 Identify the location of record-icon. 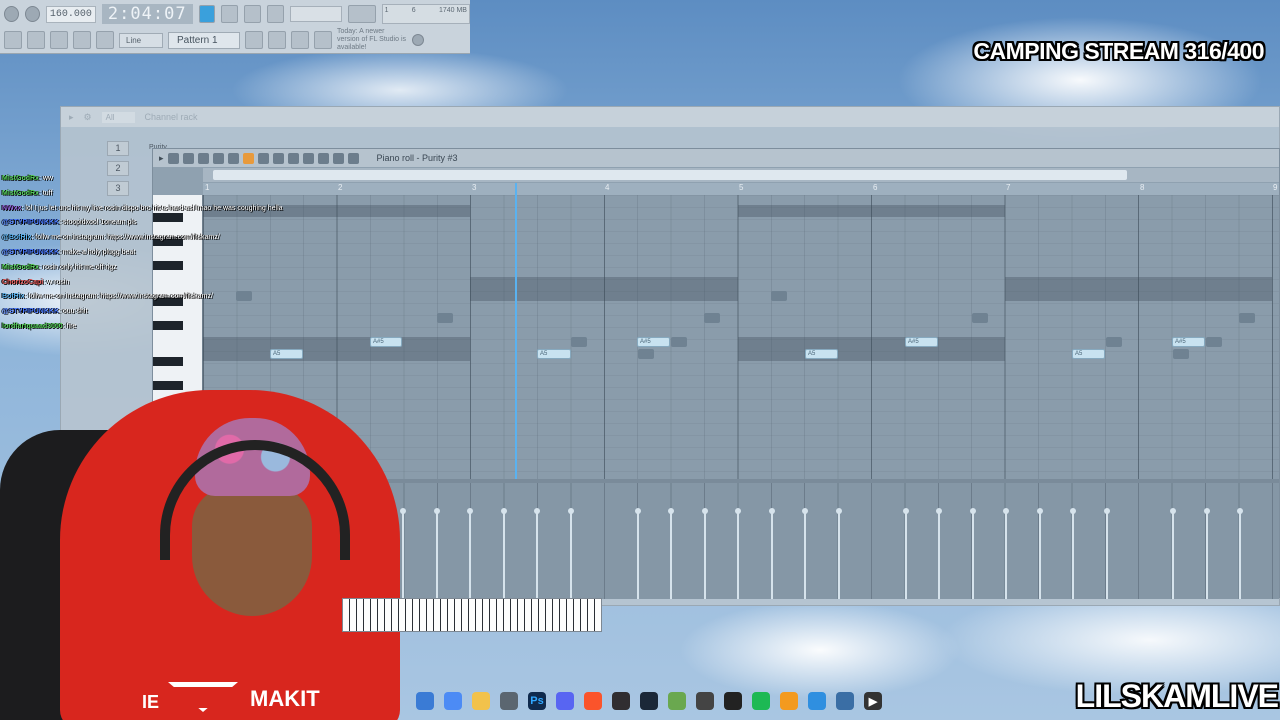
(203, 158).